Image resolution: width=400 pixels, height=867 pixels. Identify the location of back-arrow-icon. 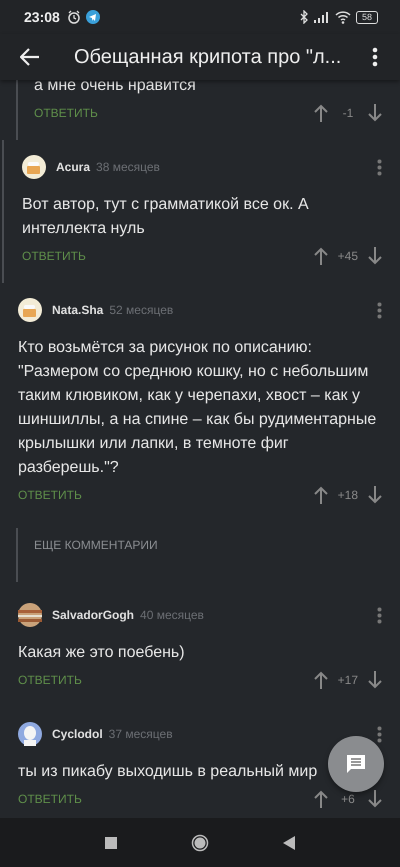
(30, 57).